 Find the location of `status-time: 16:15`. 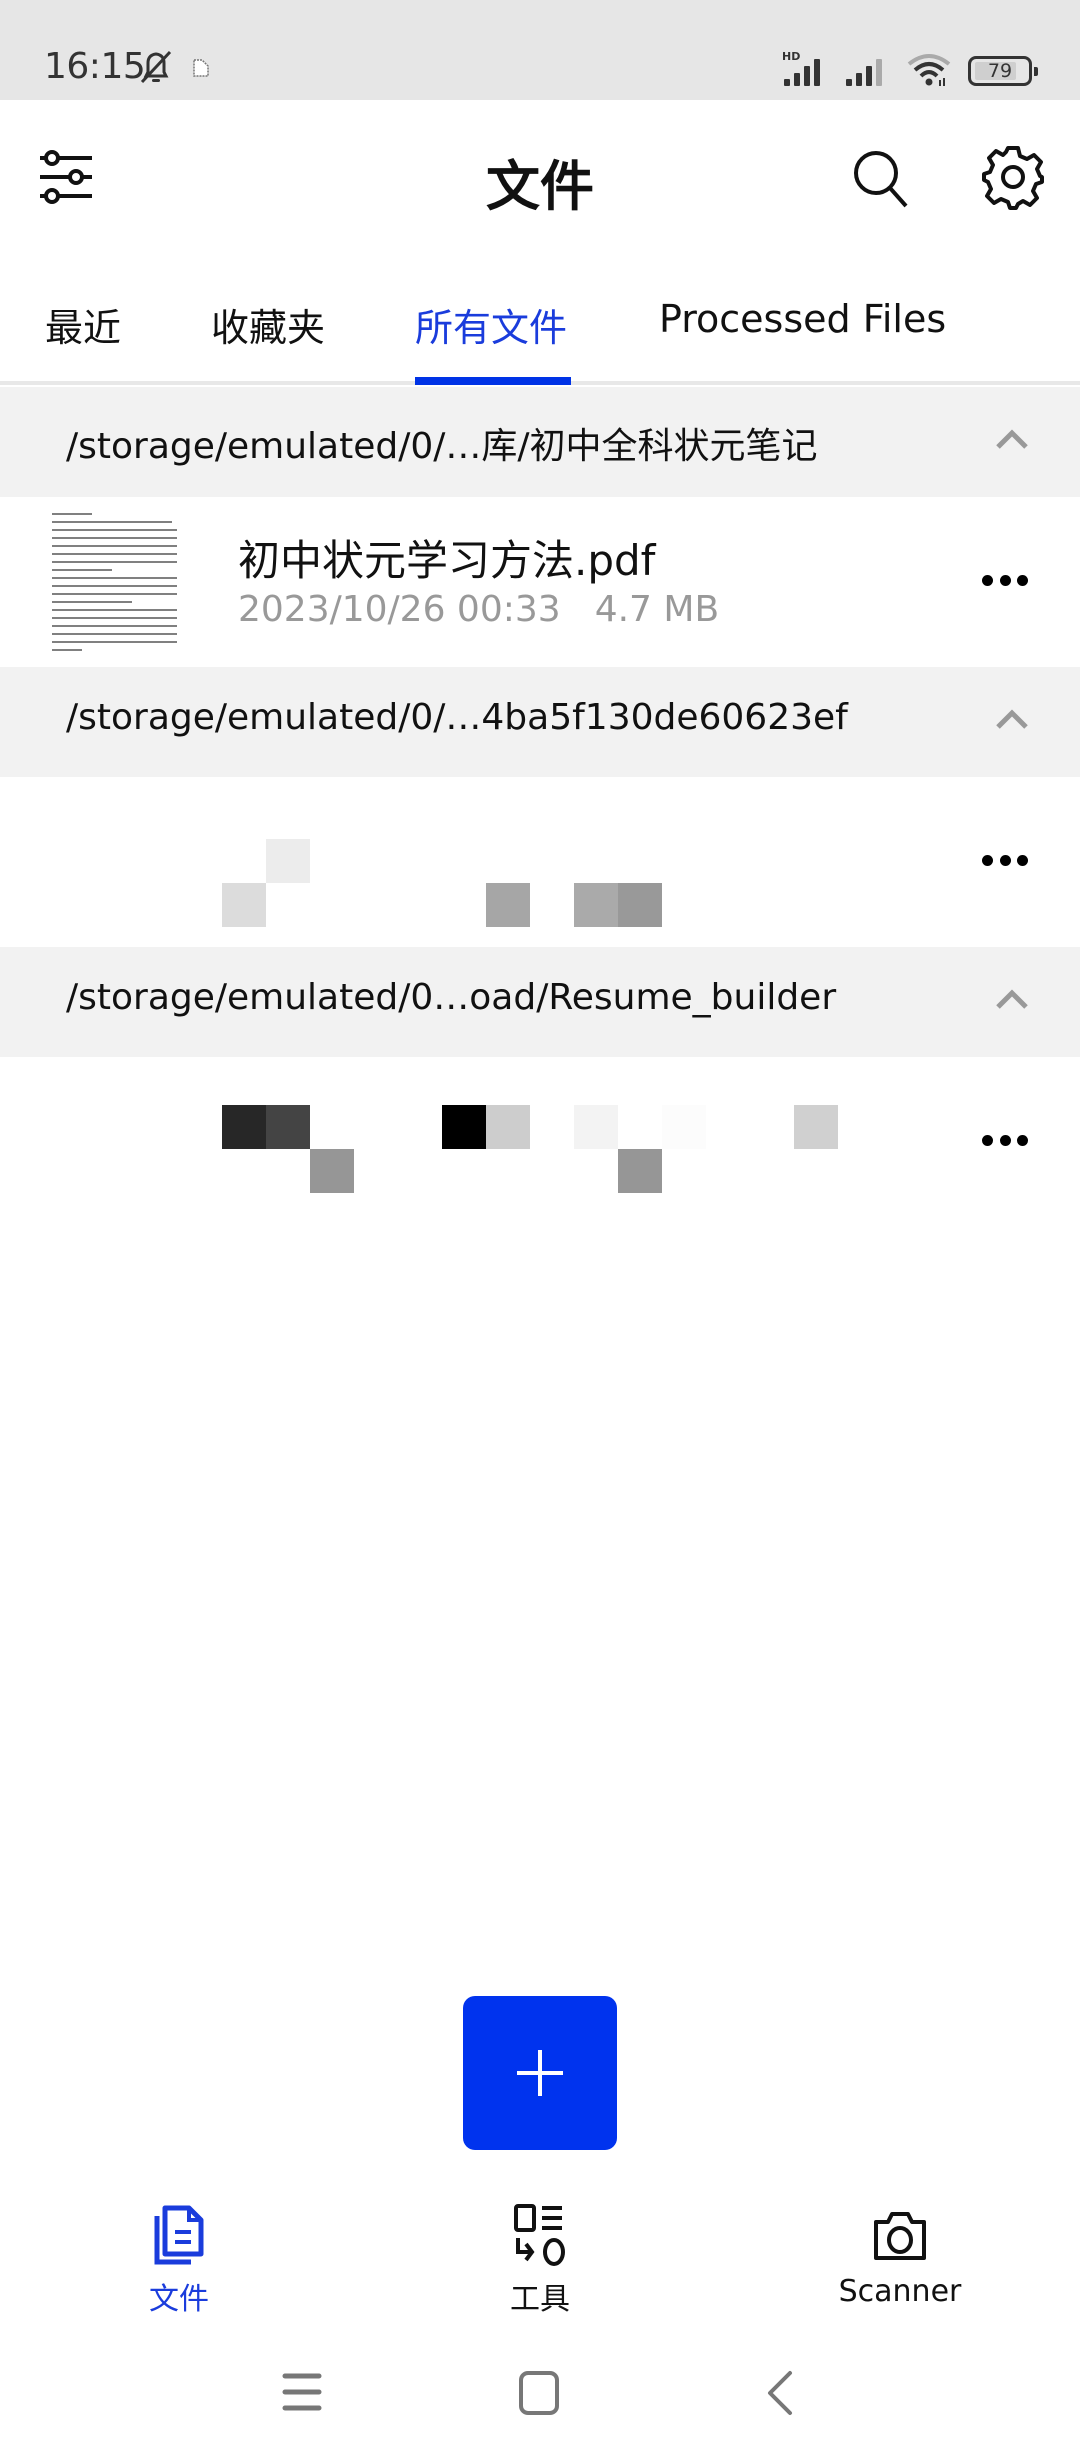

status-time: 16:15 is located at coordinates (95, 66).